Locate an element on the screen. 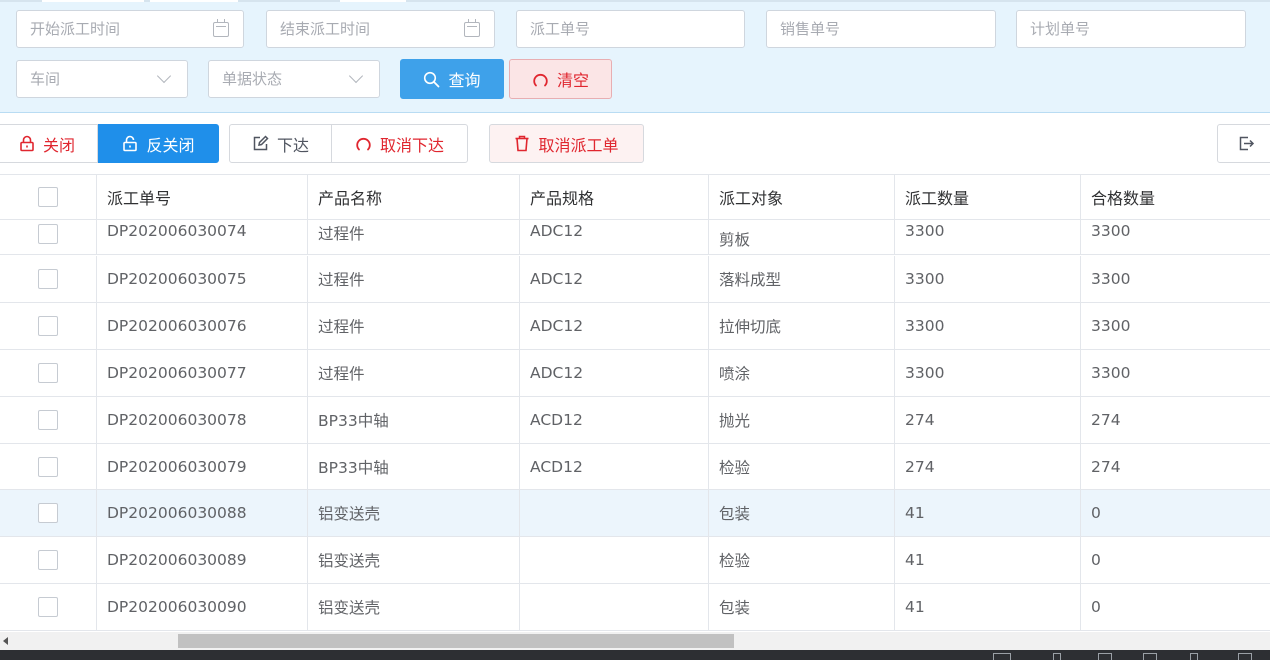  horizontal-scrollbar is located at coordinates (635, 641).